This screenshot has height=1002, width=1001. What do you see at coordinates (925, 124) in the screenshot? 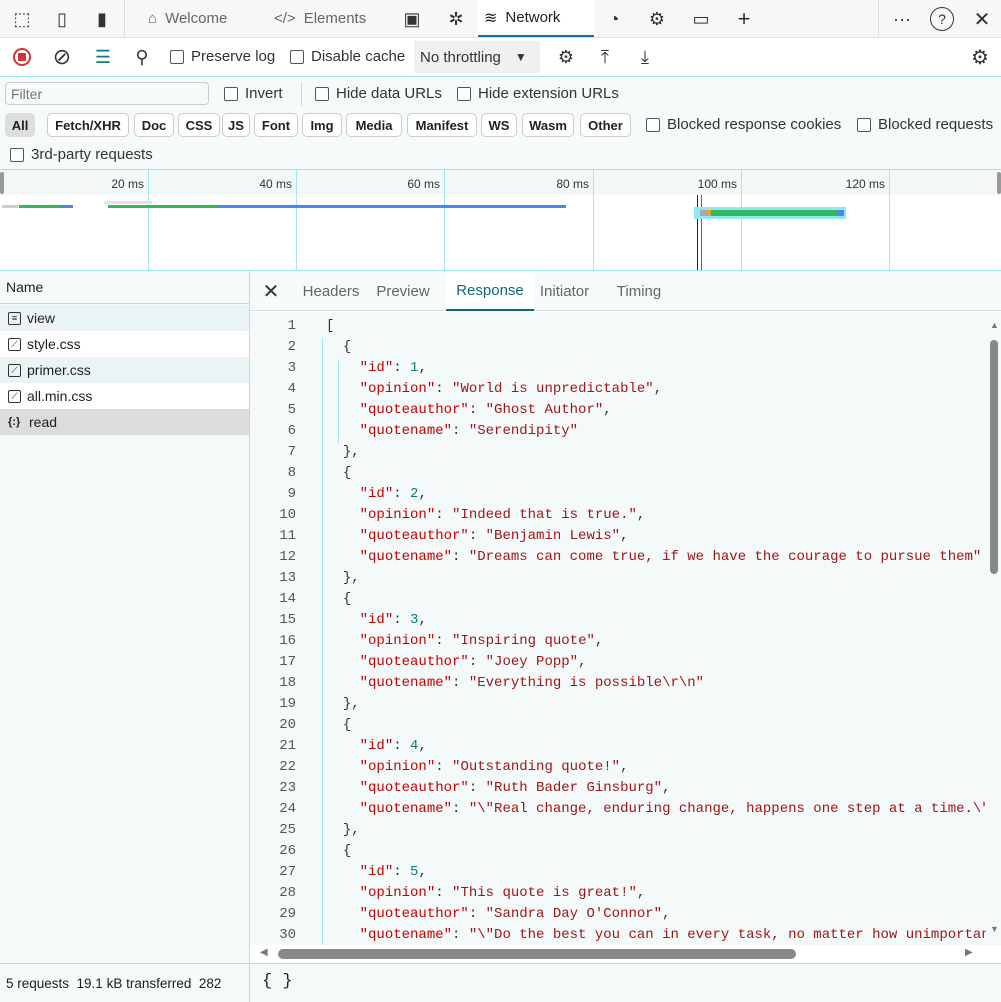
I see `blocked-requests-checkbox: Blocked requests` at bounding box center [925, 124].